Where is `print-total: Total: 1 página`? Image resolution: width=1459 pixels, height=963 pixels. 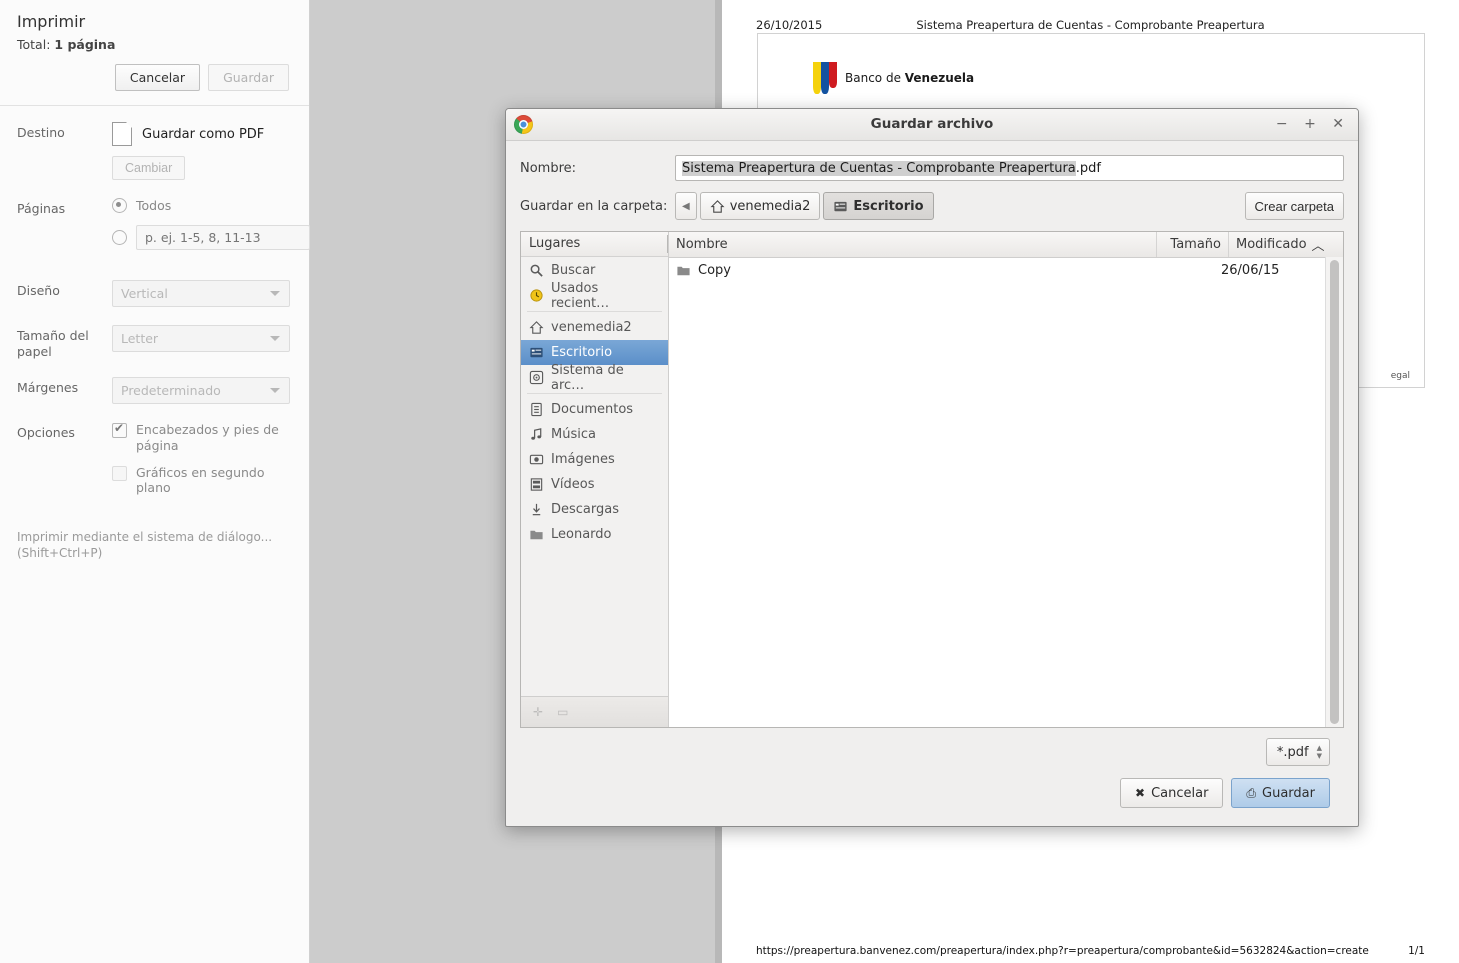
print-total: Total: 1 página is located at coordinates (153, 44).